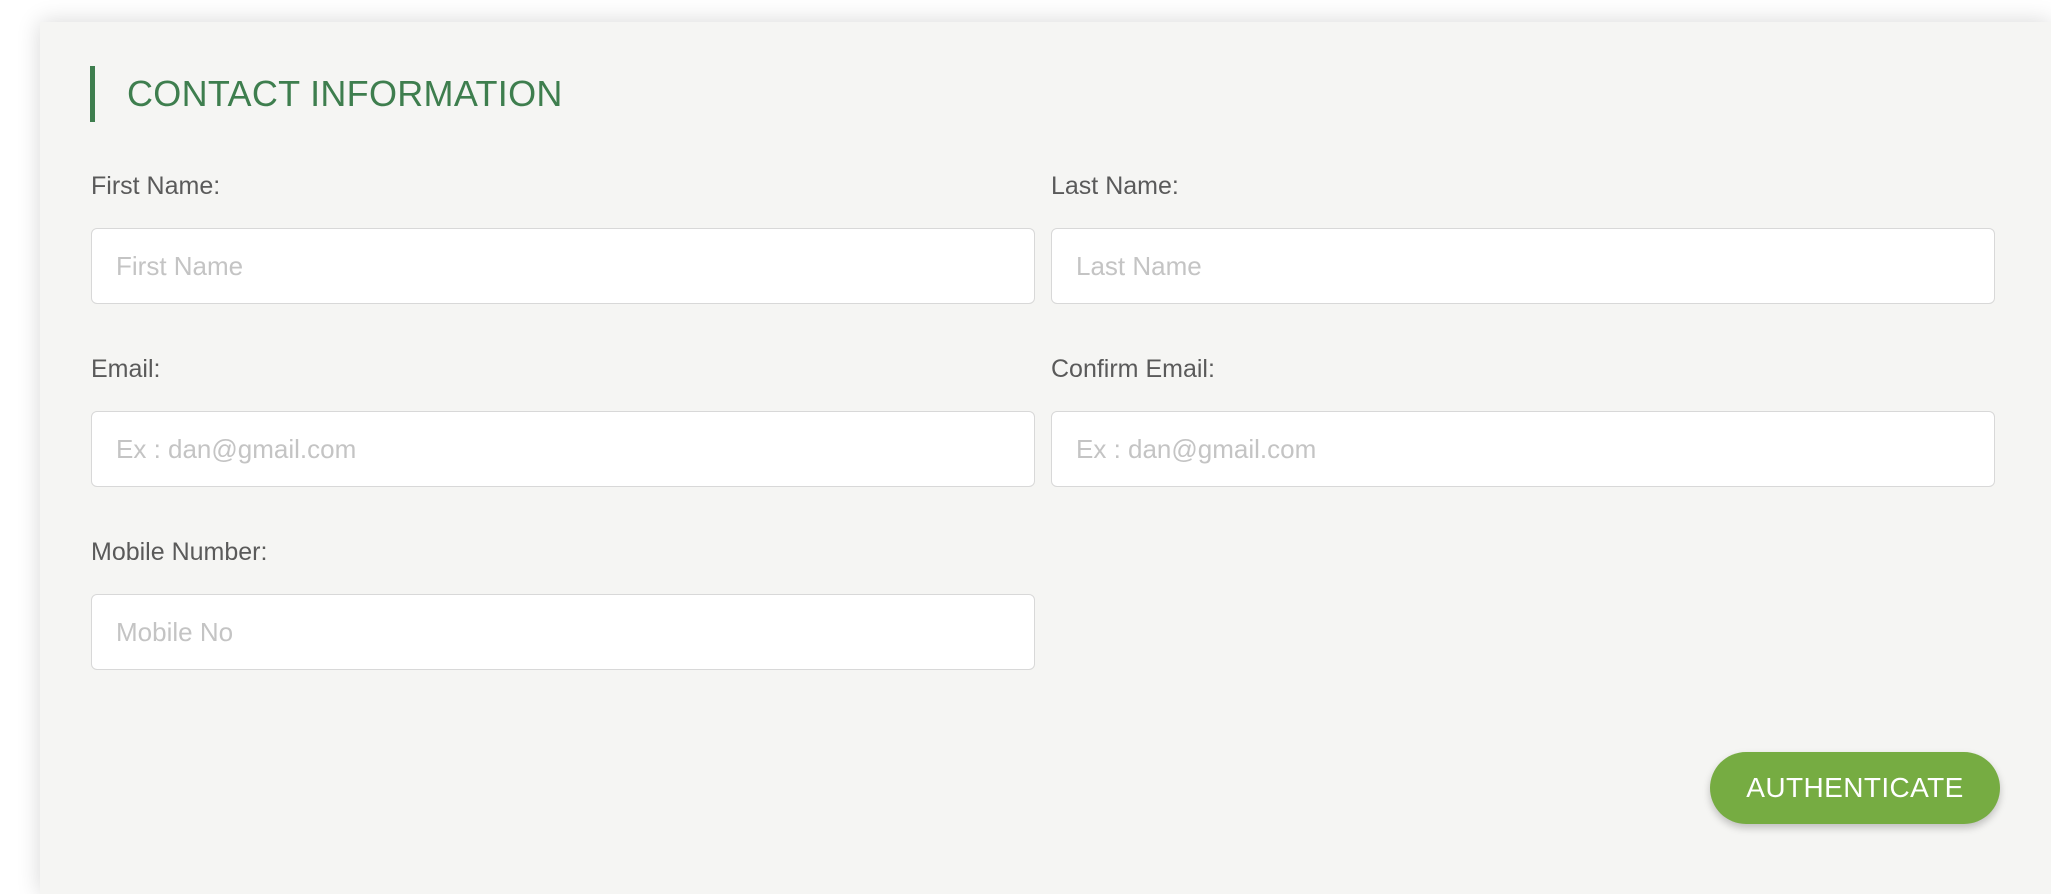 This screenshot has height=894, width=2051. I want to click on section-header: CONTACT INFORMATION, so click(326, 94).